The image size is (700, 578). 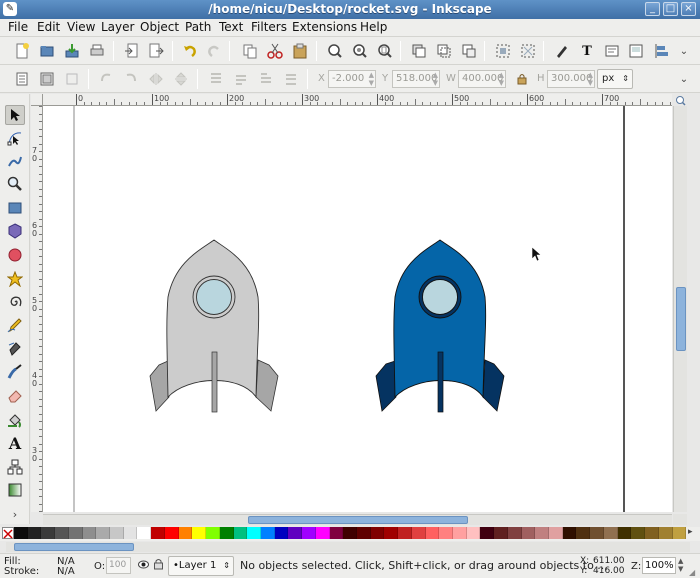 I want to click on y-input: 518.000 ▲ ▼, so click(x=416, y=79).